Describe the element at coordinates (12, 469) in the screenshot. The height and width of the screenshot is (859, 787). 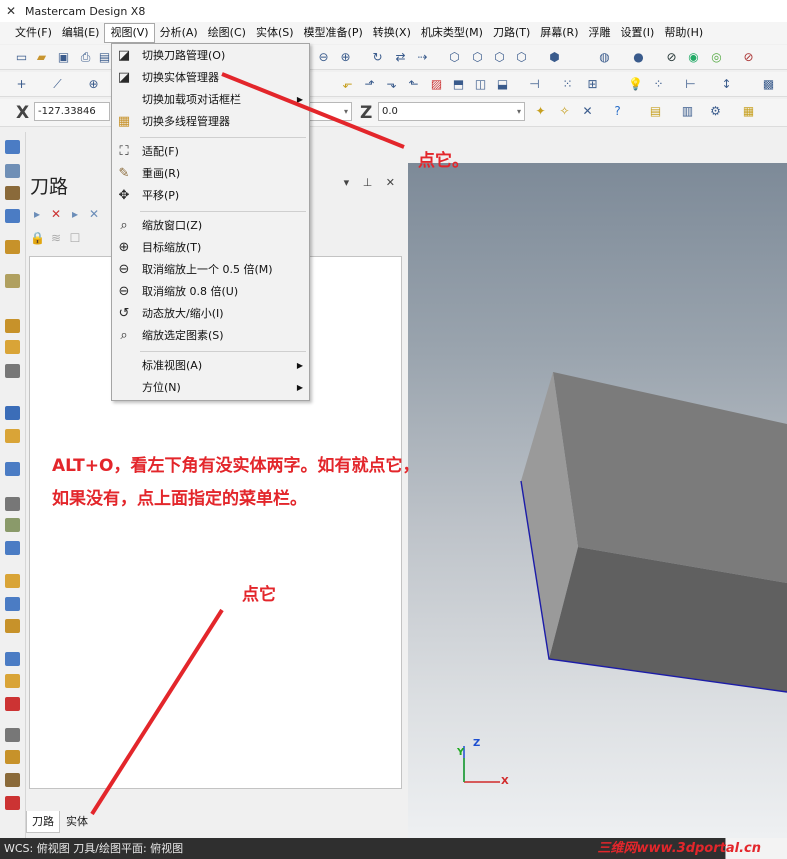
I see `solid-layout-icon` at that location.